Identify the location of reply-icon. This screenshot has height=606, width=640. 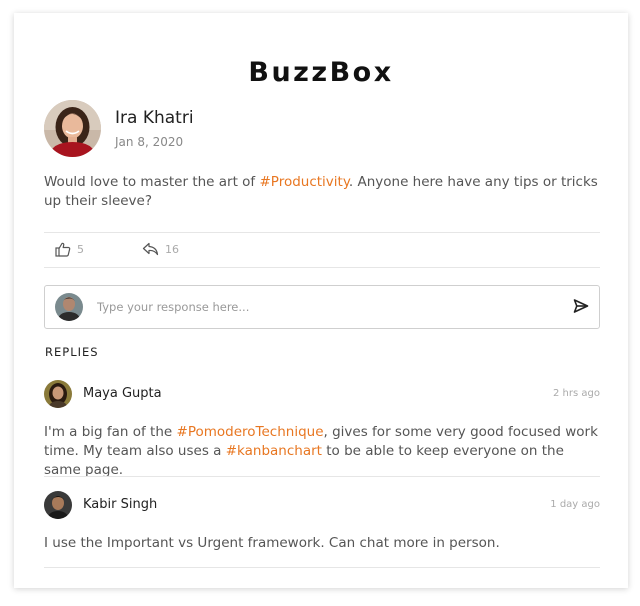
(150, 249).